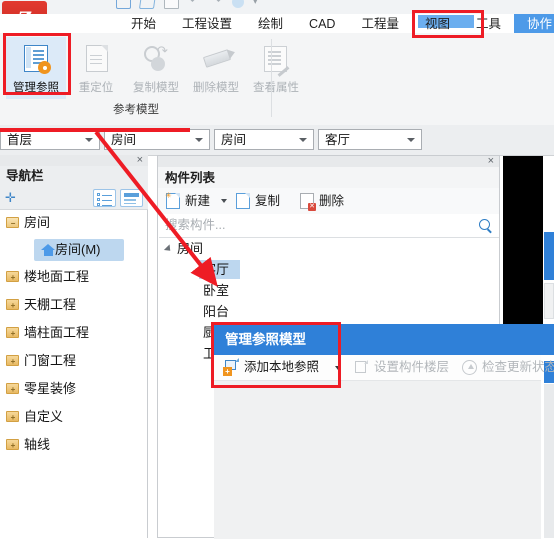 Image resolution: width=554 pixels, height=539 pixels. I want to click on component-item-bedroom: 卧室, so click(329, 290).